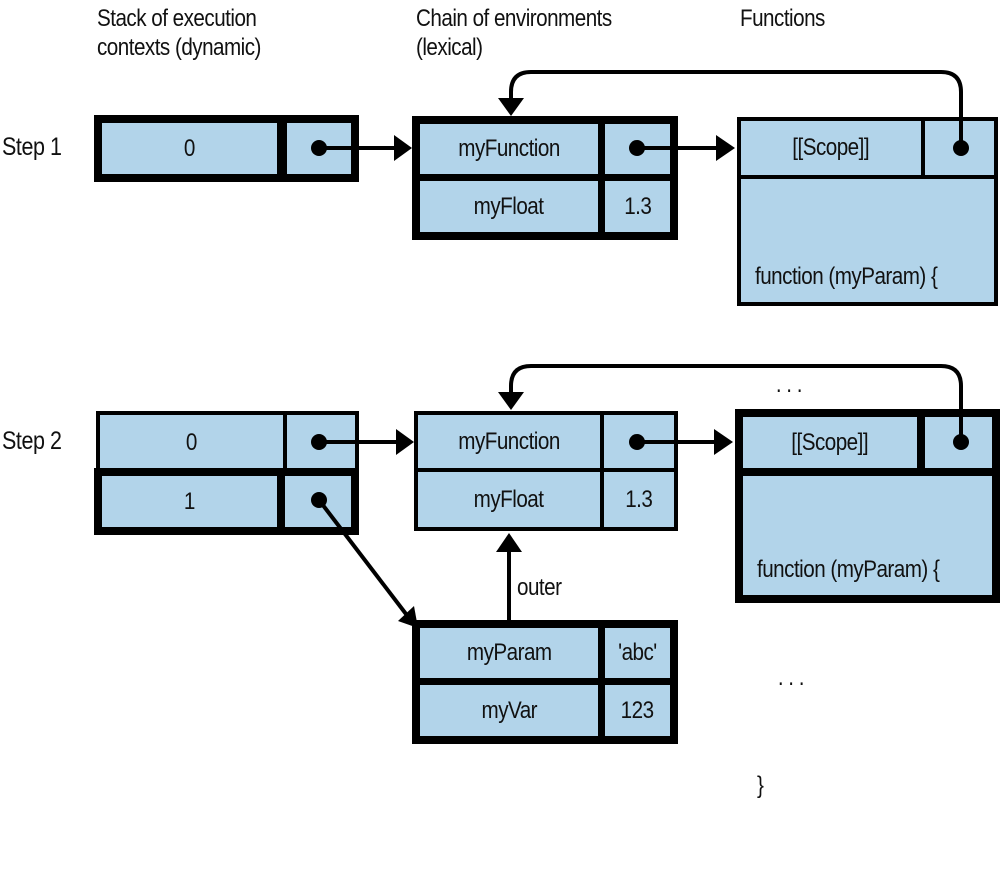 This screenshot has height=876, width=1000. I want to click on step1-stack-context-0: 0, so click(226, 148).